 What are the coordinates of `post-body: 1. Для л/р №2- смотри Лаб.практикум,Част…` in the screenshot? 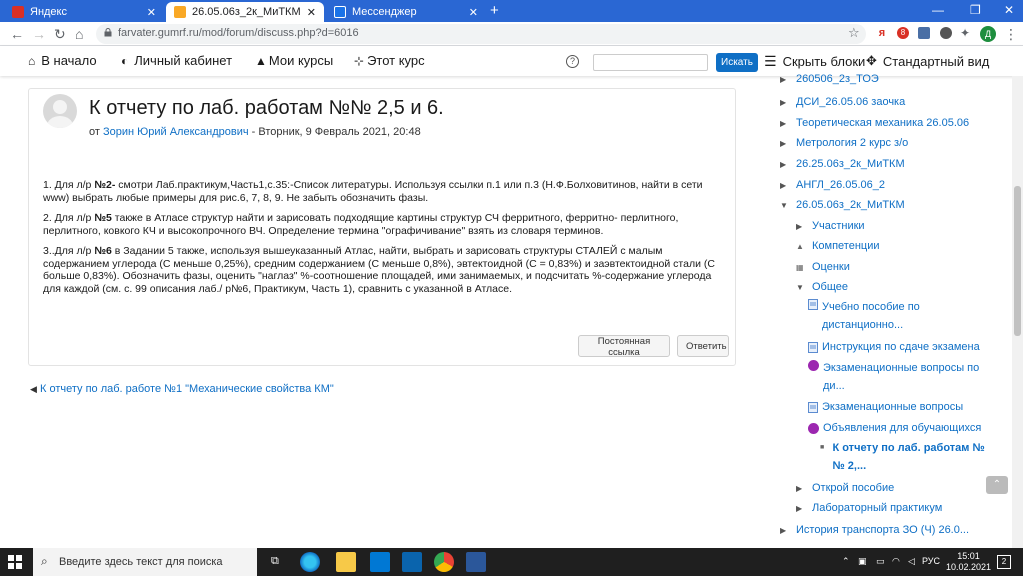 It's located at (385, 241).